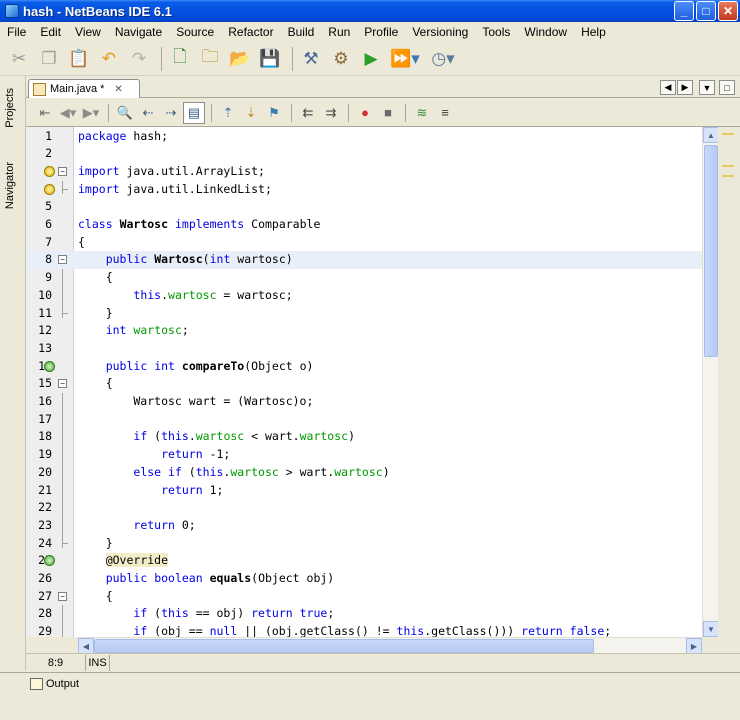  Describe the element at coordinates (728, 11) in the screenshot. I see `close-button: ✕` at that location.